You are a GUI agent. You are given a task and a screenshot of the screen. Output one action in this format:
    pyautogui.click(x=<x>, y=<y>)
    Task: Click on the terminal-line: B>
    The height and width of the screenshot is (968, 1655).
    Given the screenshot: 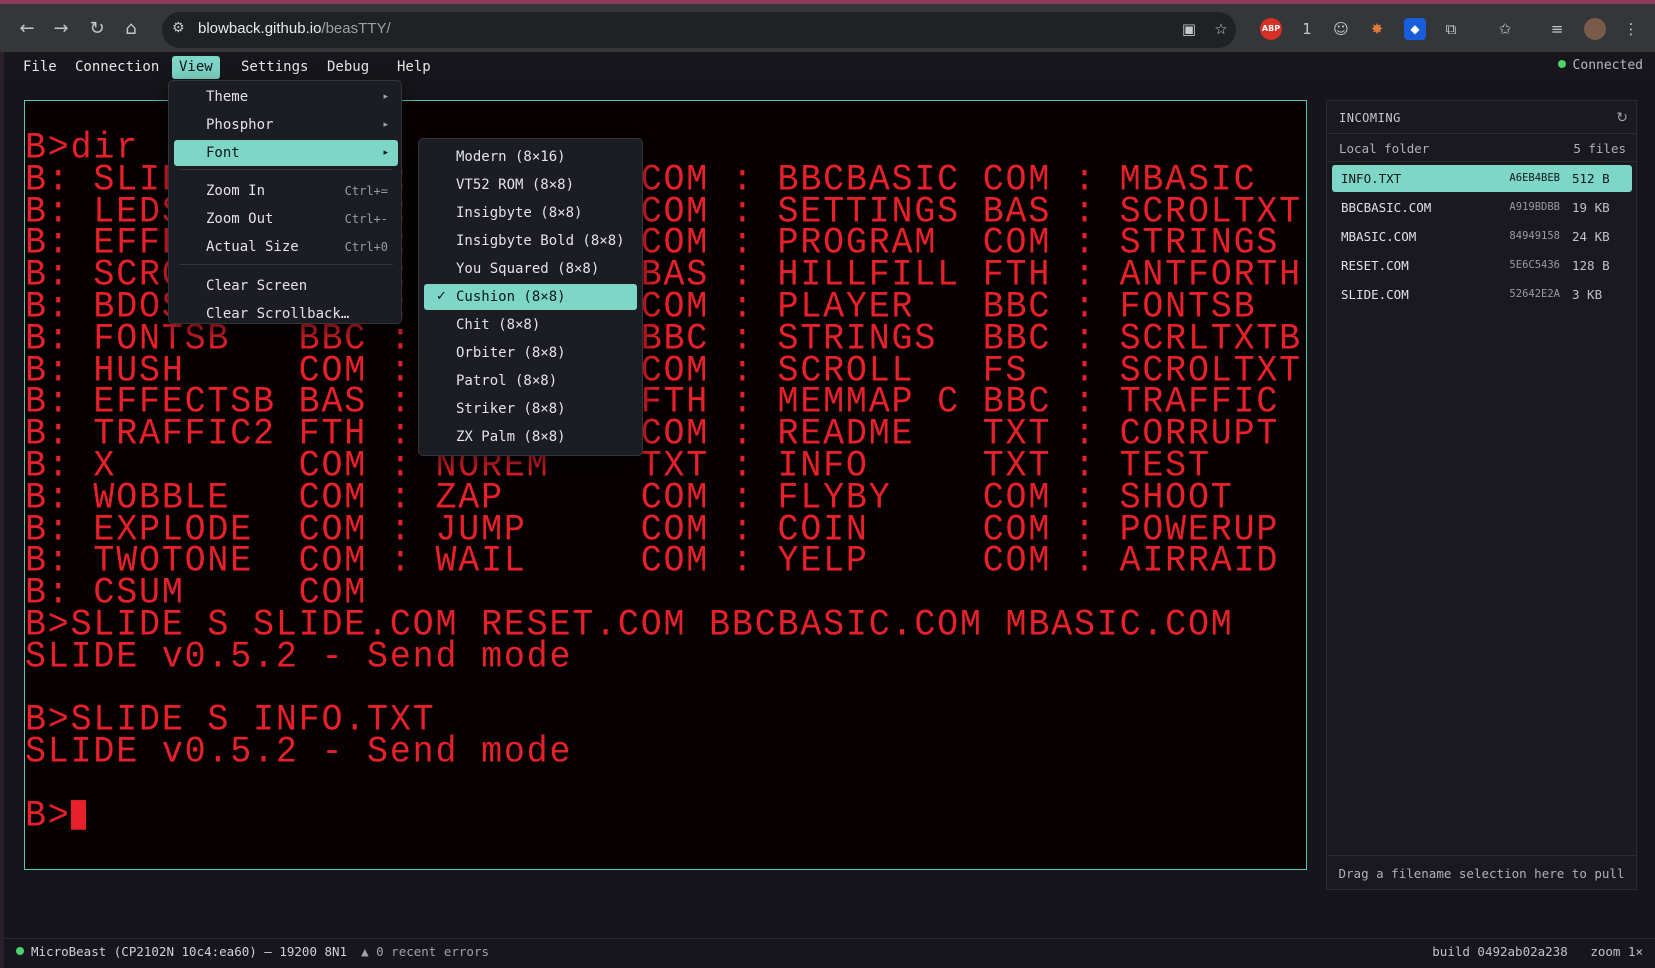 What is the action you would take?
    pyautogui.click(x=55, y=815)
    